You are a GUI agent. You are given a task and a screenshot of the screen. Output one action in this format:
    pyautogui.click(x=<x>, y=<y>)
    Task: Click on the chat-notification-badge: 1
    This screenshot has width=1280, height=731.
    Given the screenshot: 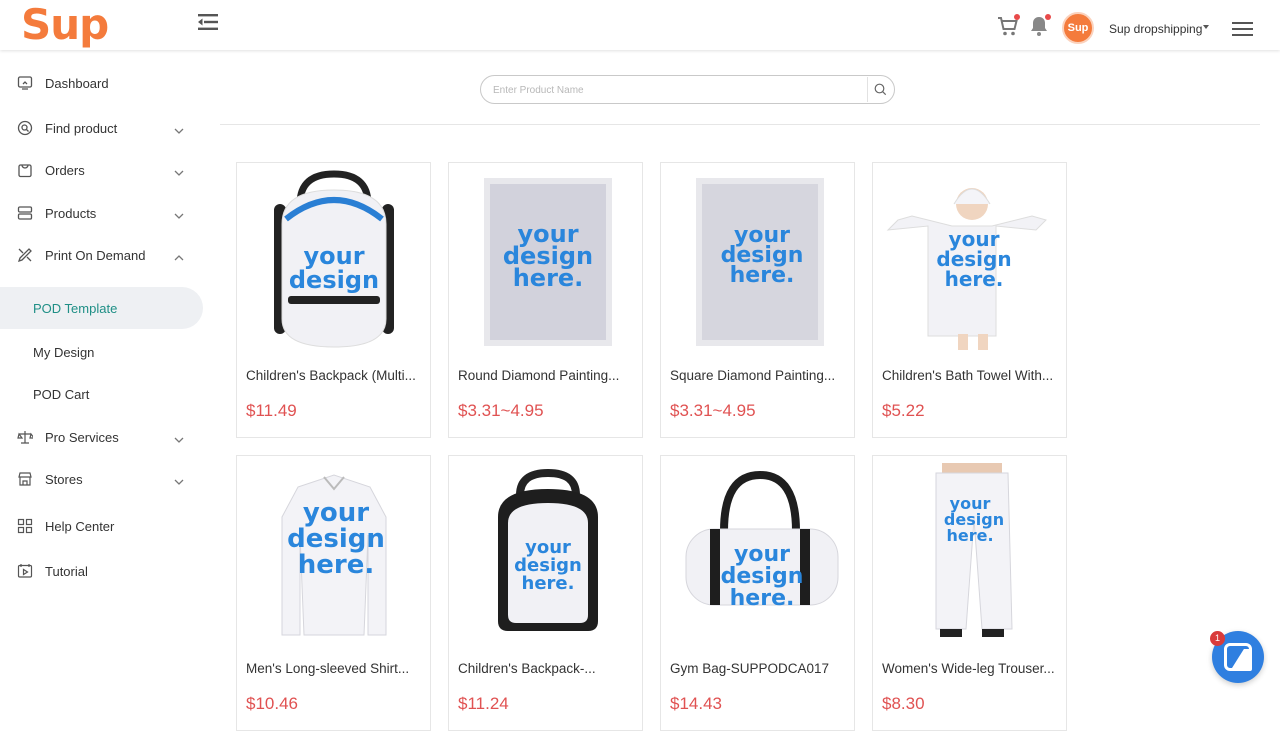 What is the action you would take?
    pyautogui.click(x=1217, y=638)
    